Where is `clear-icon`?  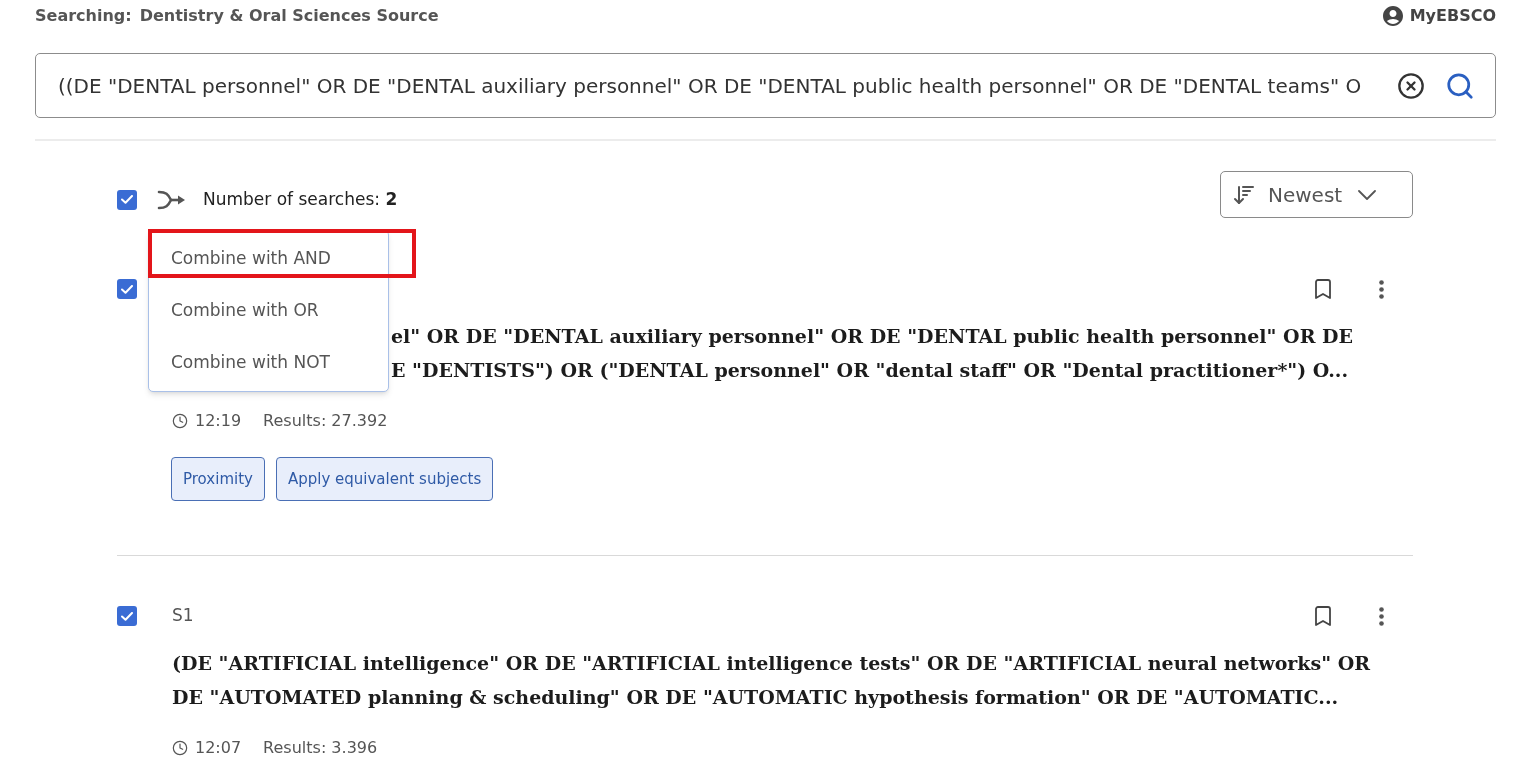
clear-icon is located at coordinates (1411, 85).